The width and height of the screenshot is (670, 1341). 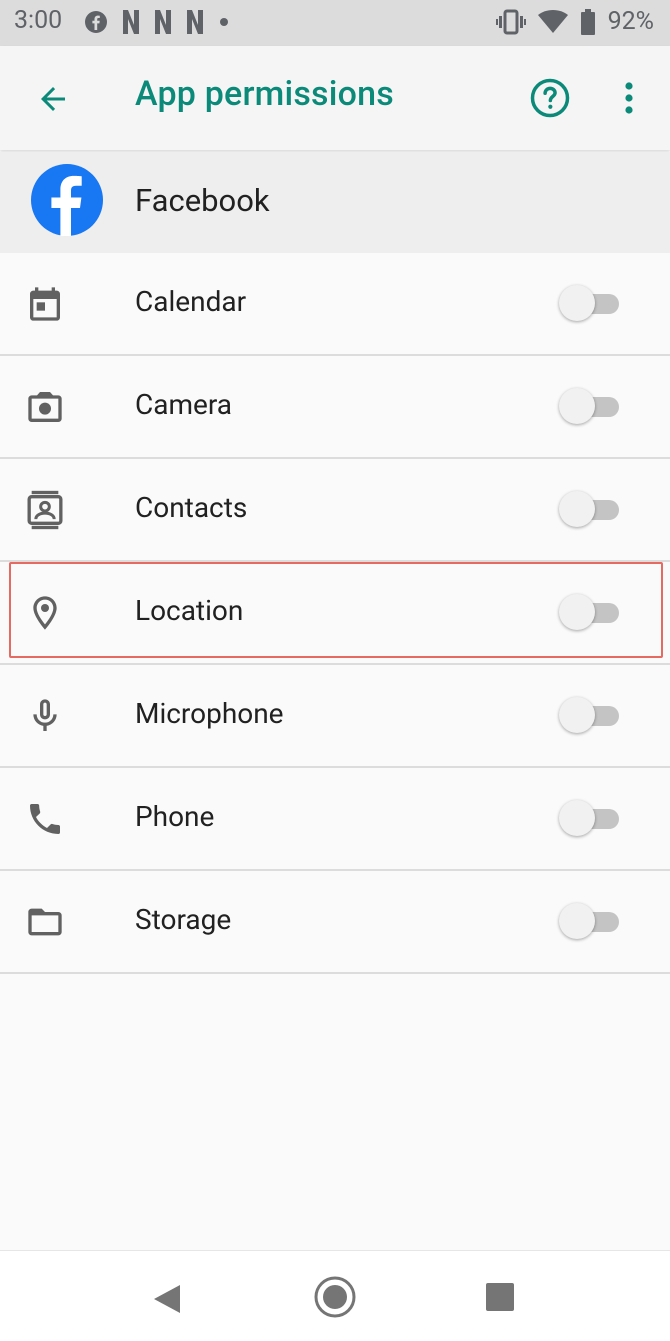 I want to click on navigation-bar, so click(x=335, y=1295).